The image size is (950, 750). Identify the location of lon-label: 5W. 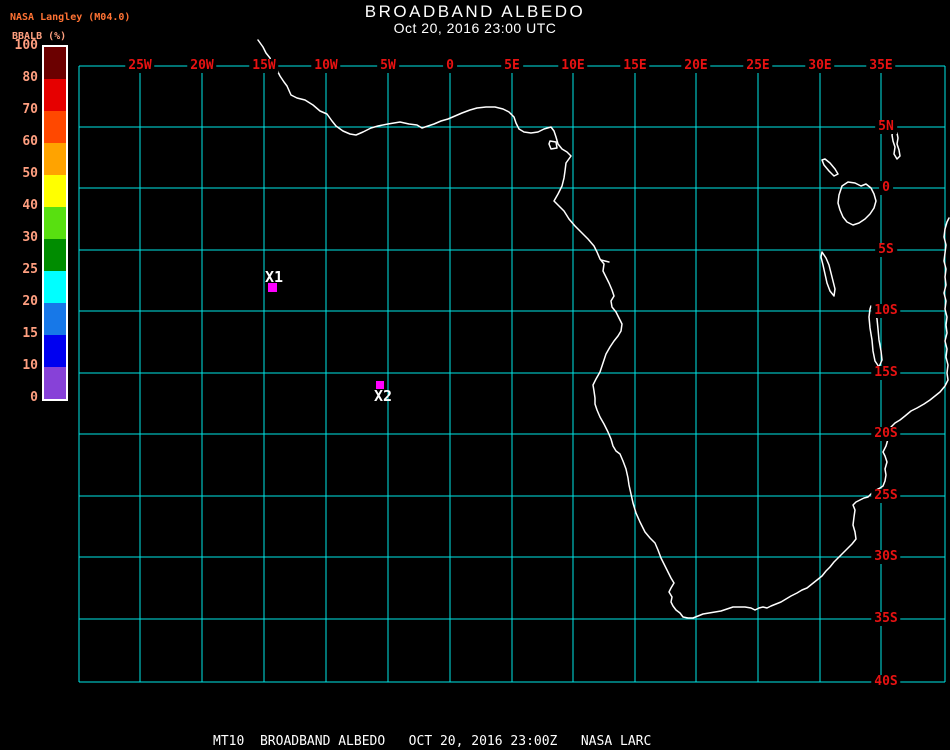
(388, 66).